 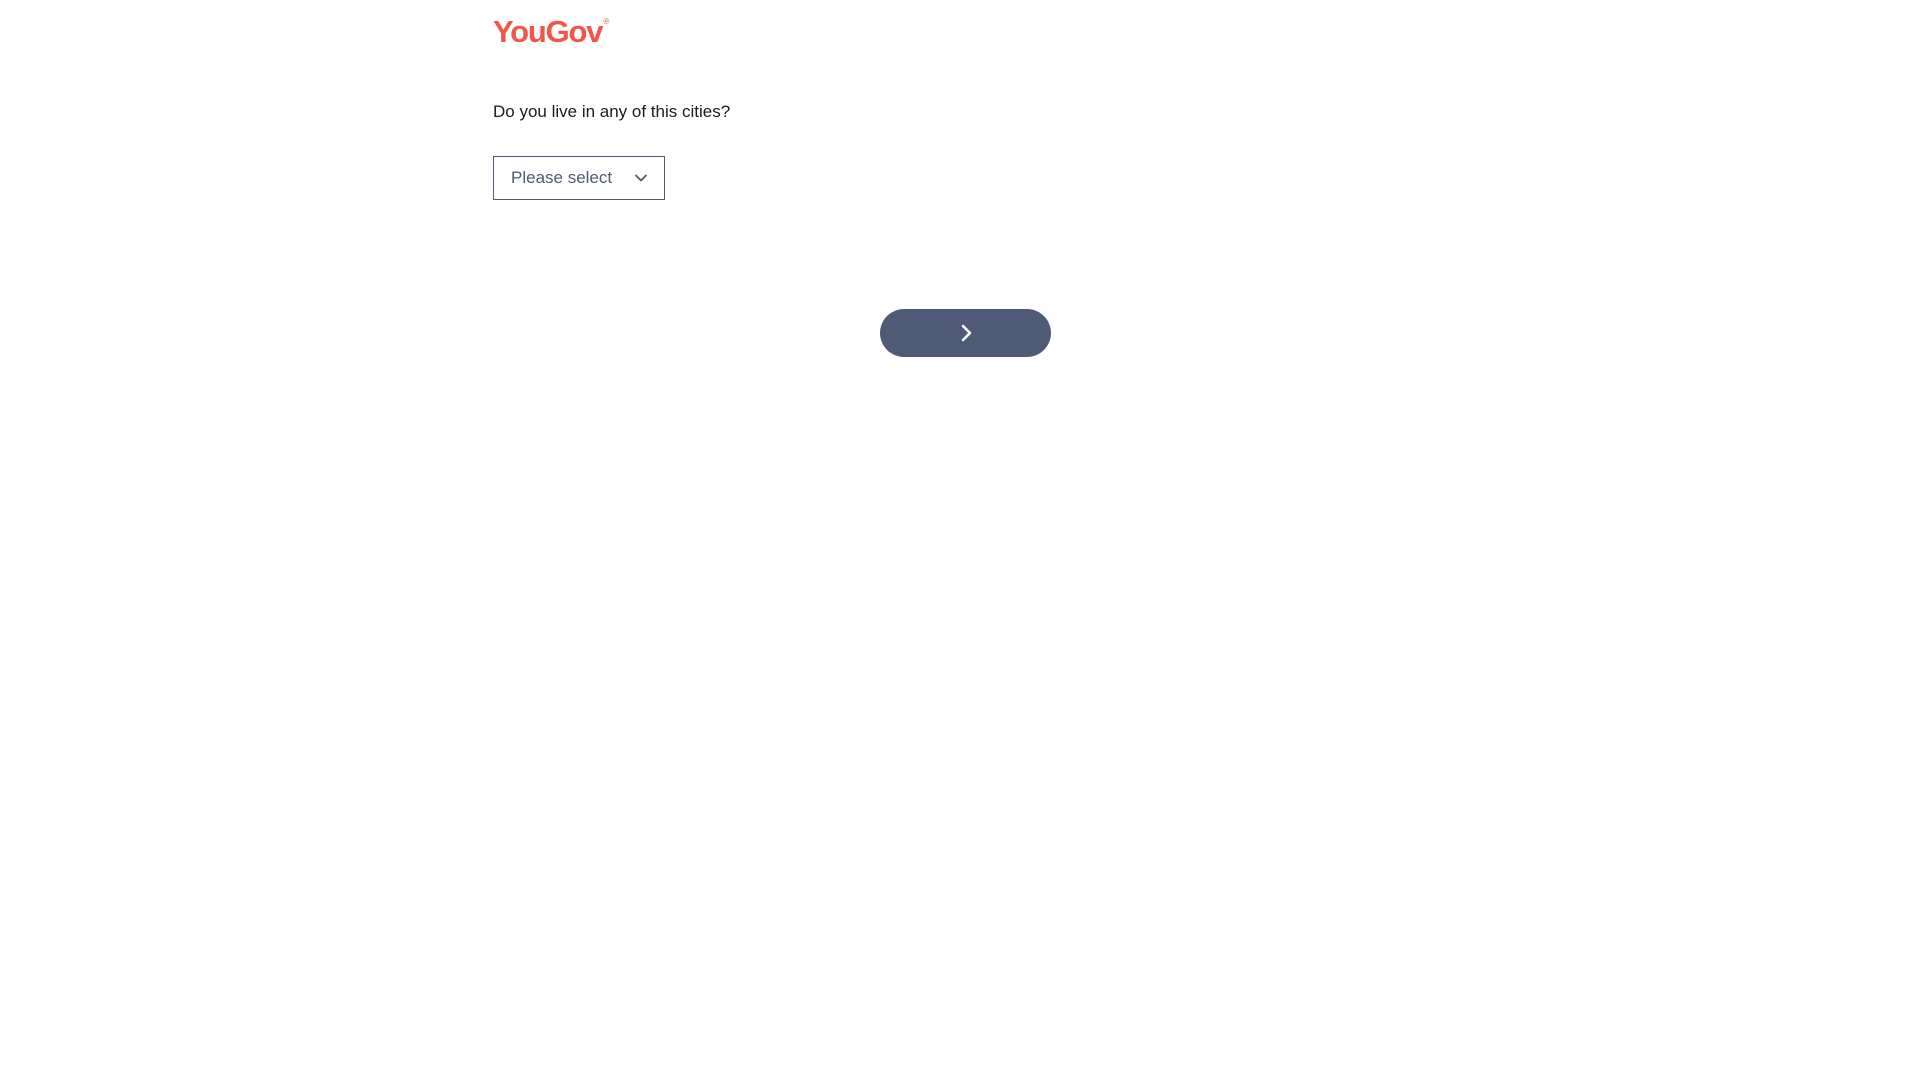 I want to click on chevron-right-icon, so click(x=966, y=333).